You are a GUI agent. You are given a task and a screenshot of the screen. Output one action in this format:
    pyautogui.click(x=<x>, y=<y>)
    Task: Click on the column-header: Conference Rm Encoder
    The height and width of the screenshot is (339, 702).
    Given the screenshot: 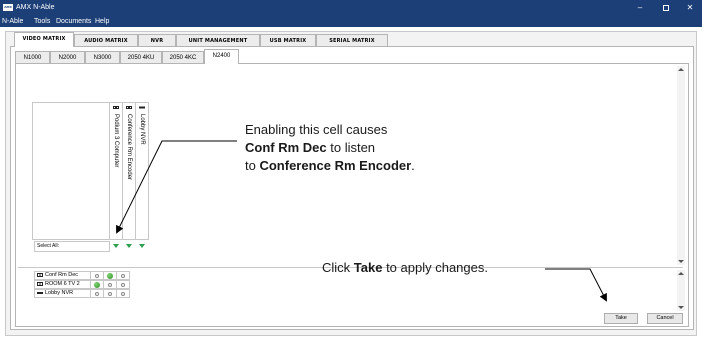 What is the action you would take?
    pyautogui.click(x=129, y=171)
    